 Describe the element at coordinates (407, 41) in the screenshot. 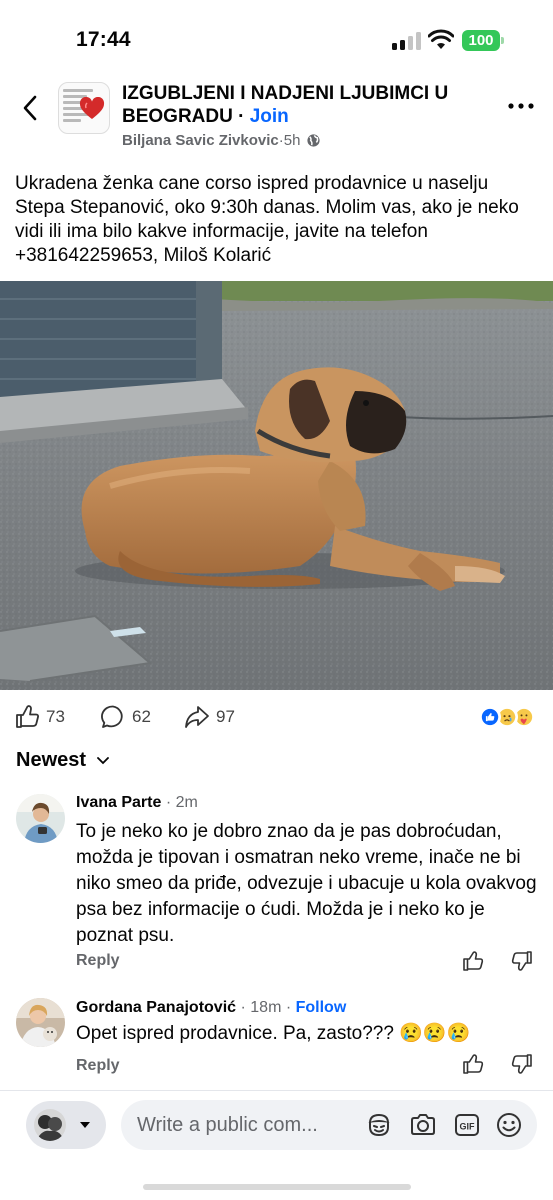

I see `cellular-signal-icon` at that location.